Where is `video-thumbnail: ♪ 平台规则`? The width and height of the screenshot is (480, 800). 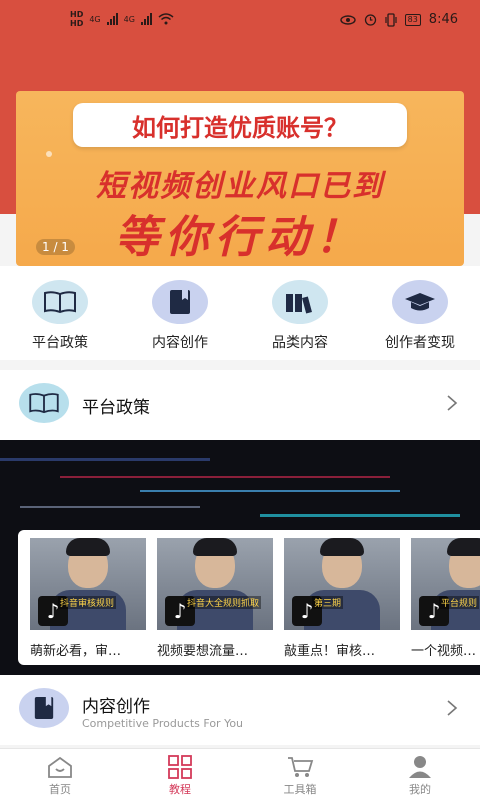
video-thumbnail: ♪ 平台规则 is located at coordinates (445, 584).